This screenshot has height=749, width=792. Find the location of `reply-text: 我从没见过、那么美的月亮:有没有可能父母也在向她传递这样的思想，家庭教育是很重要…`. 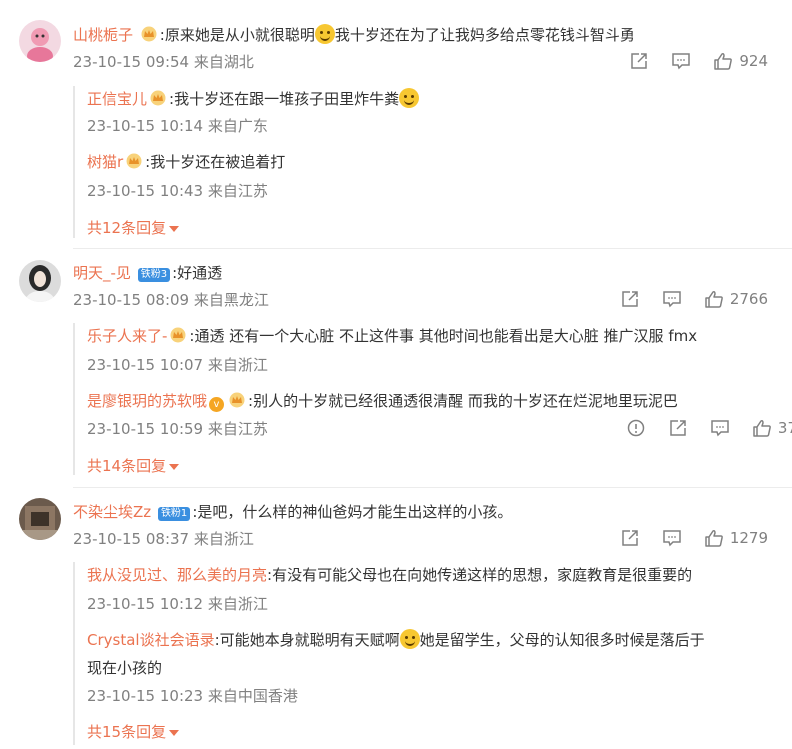

reply-text: 我从没见过、那么美的月亮:有没有可能父母也在向她传递这样的思想，家庭教育是很重要… is located at coordinates (390, 575).